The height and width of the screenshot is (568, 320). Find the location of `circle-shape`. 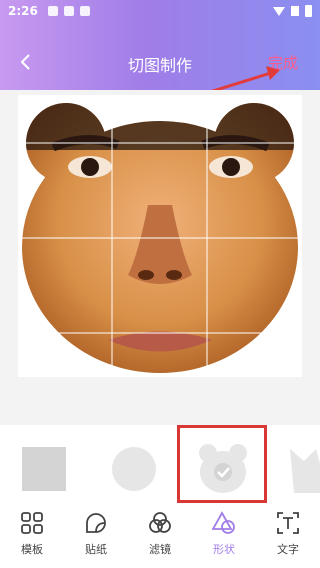

circle-shape is located at coordinates (134, 469).